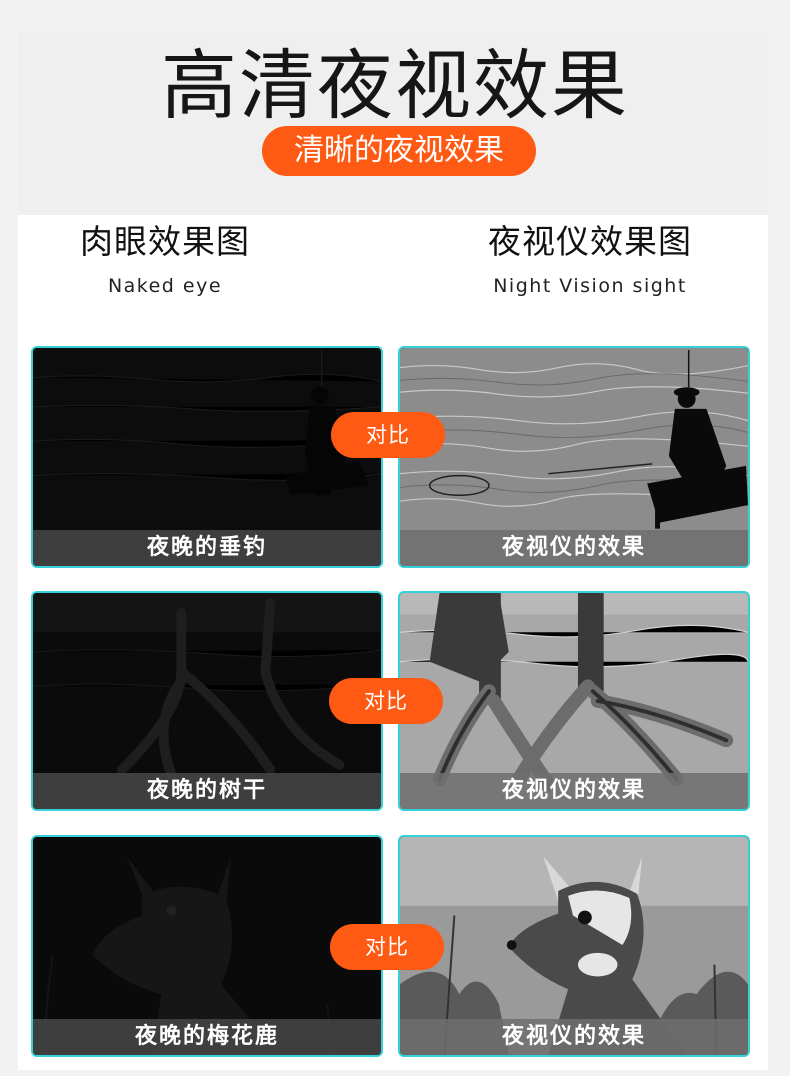 The height and width of the screenshot is (1076, 790). Describe the element at coordinates (590, 241) in the screenshot. I see `night-vision-title: 夜视仪效果图` at that location.